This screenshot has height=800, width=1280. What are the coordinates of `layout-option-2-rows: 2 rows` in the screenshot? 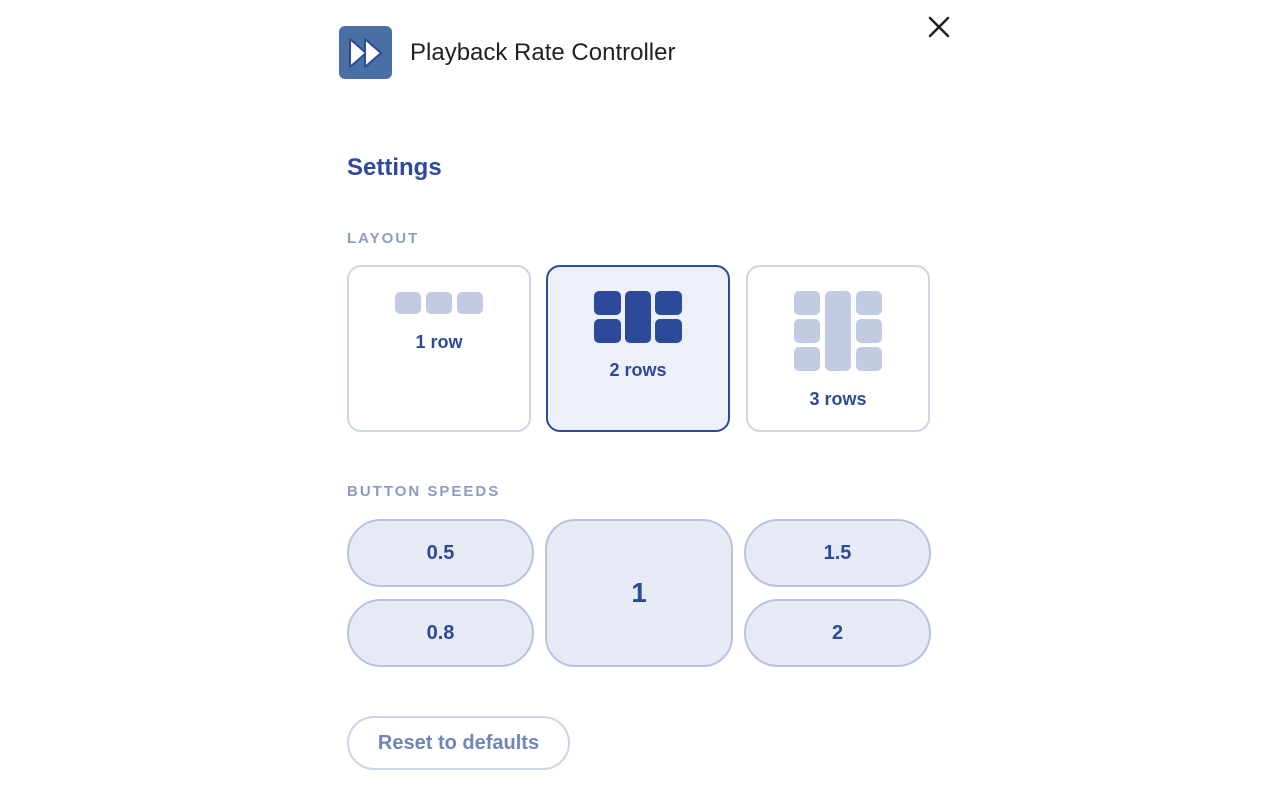 It's located at (638, 348).